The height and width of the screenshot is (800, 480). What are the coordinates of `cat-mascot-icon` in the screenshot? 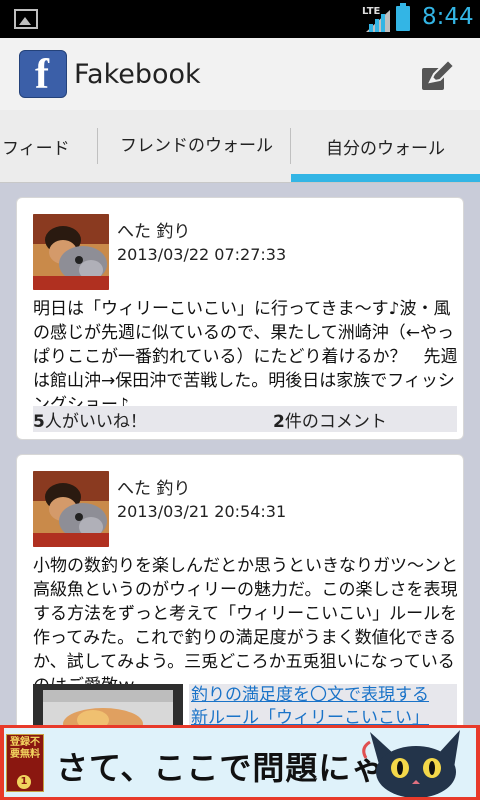 It's located at (411, 763).